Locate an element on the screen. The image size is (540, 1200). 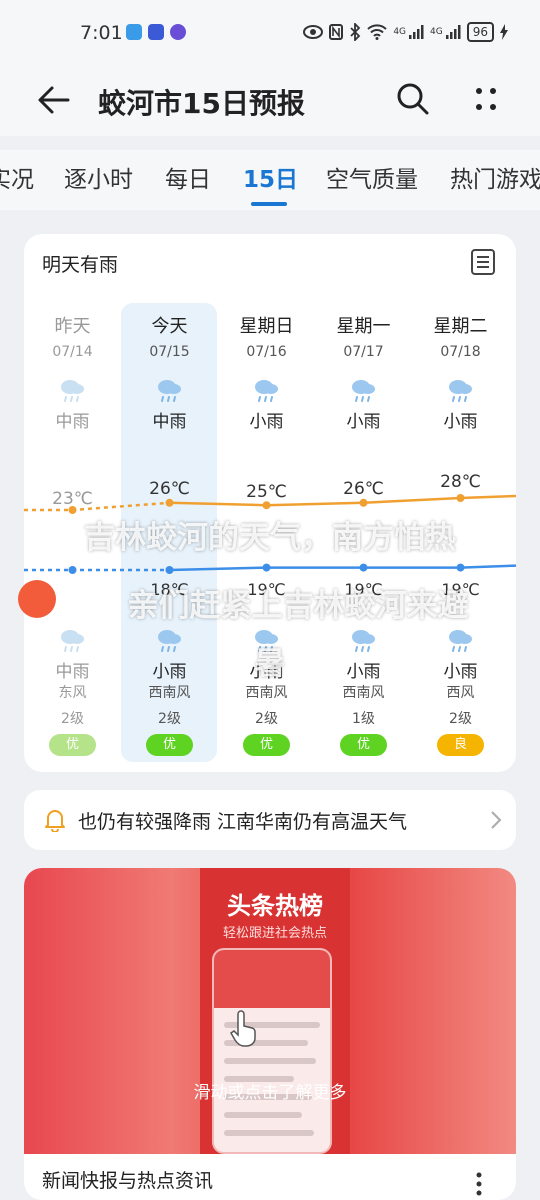
alert-text: 也仍有较强降雨 江南华南仍有高温天气 is located at coordinates (243, 822).